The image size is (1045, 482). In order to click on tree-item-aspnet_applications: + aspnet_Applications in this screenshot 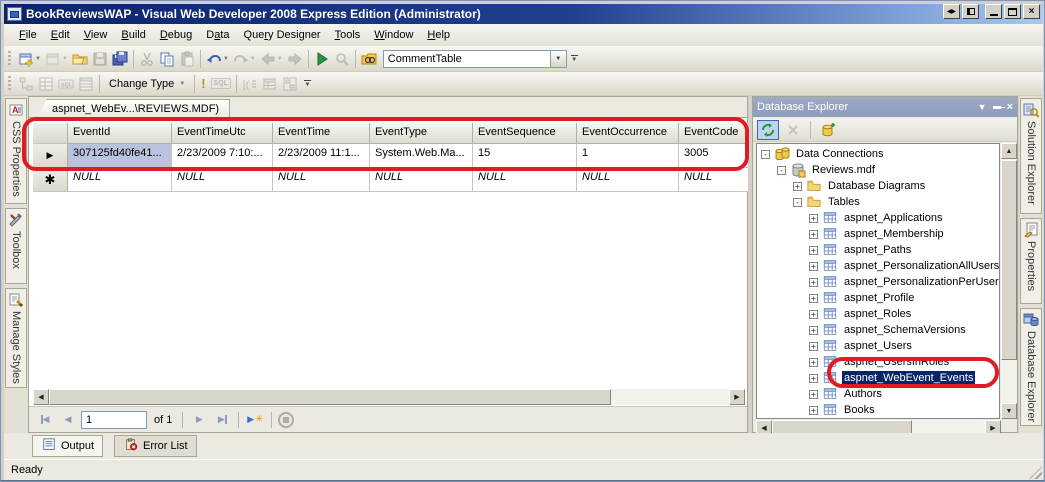, I will do `click(878, 218)`.